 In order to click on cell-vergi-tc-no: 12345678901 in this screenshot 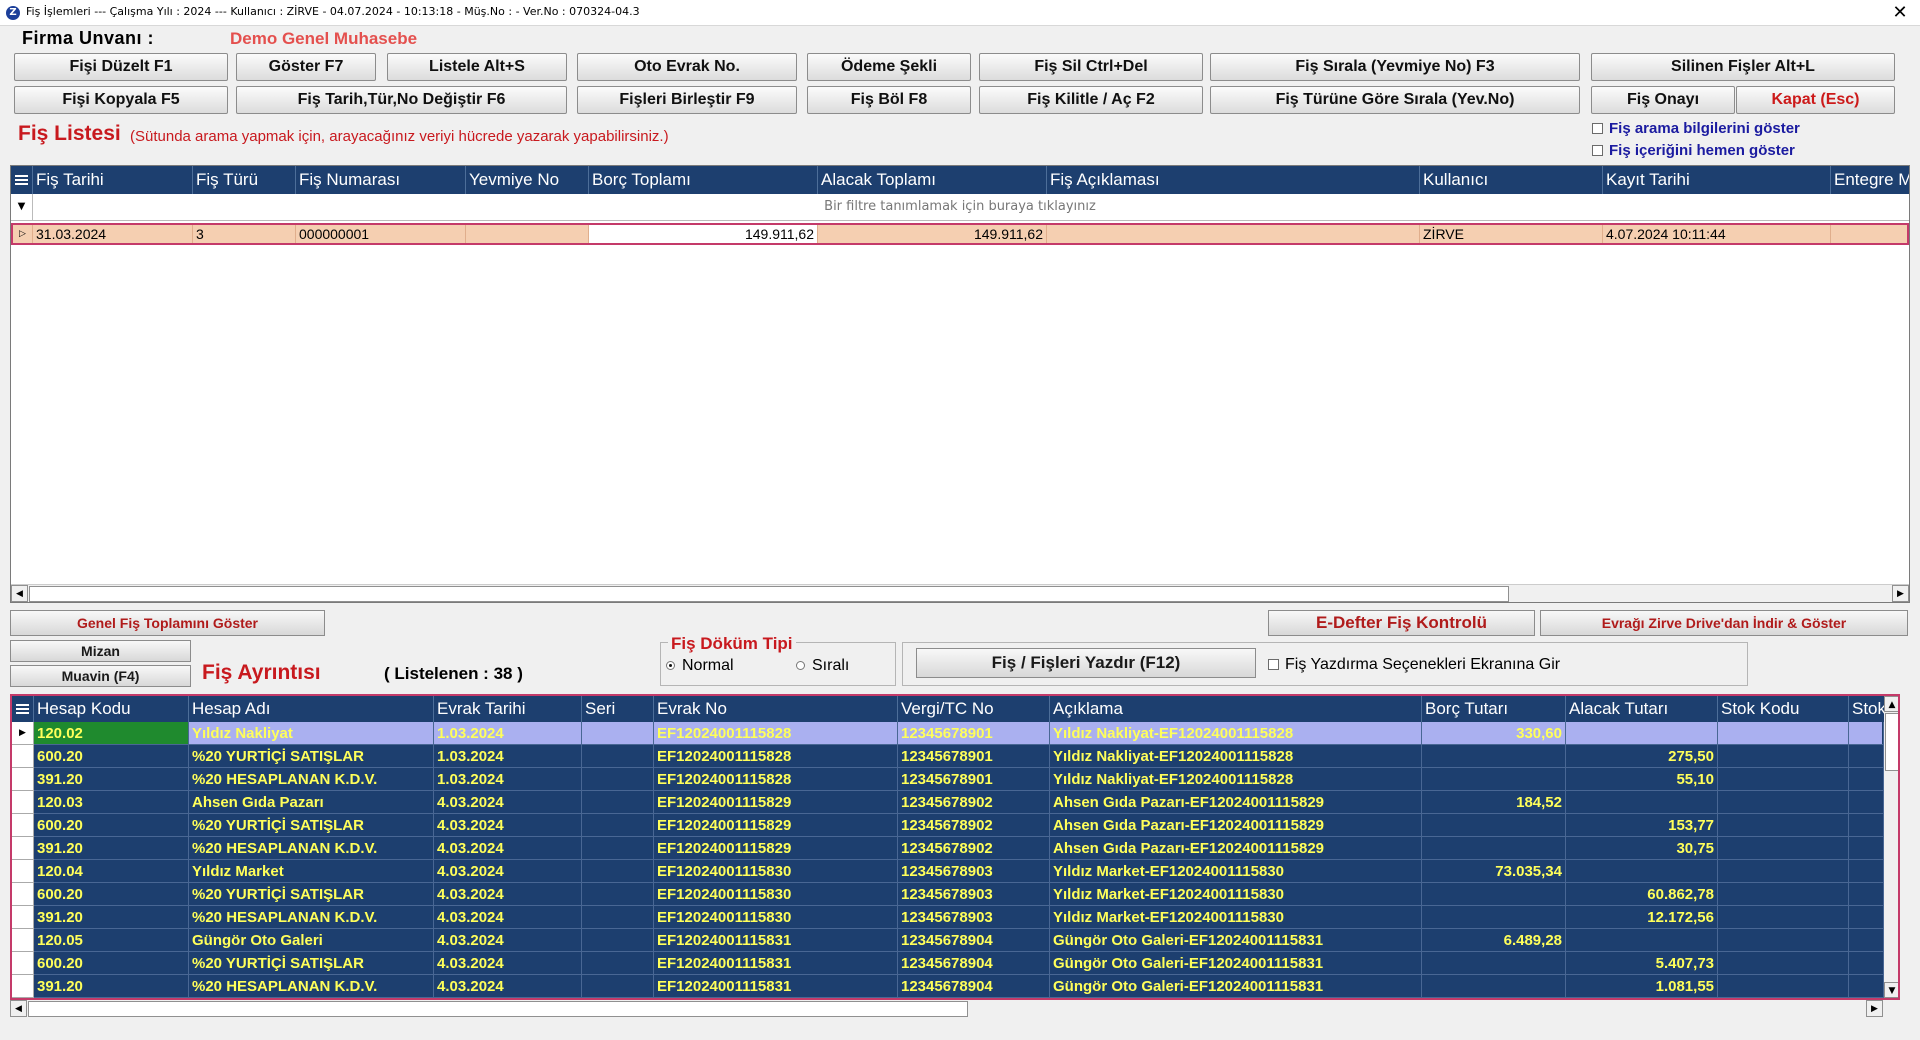, I will do `click(974, 733)`.